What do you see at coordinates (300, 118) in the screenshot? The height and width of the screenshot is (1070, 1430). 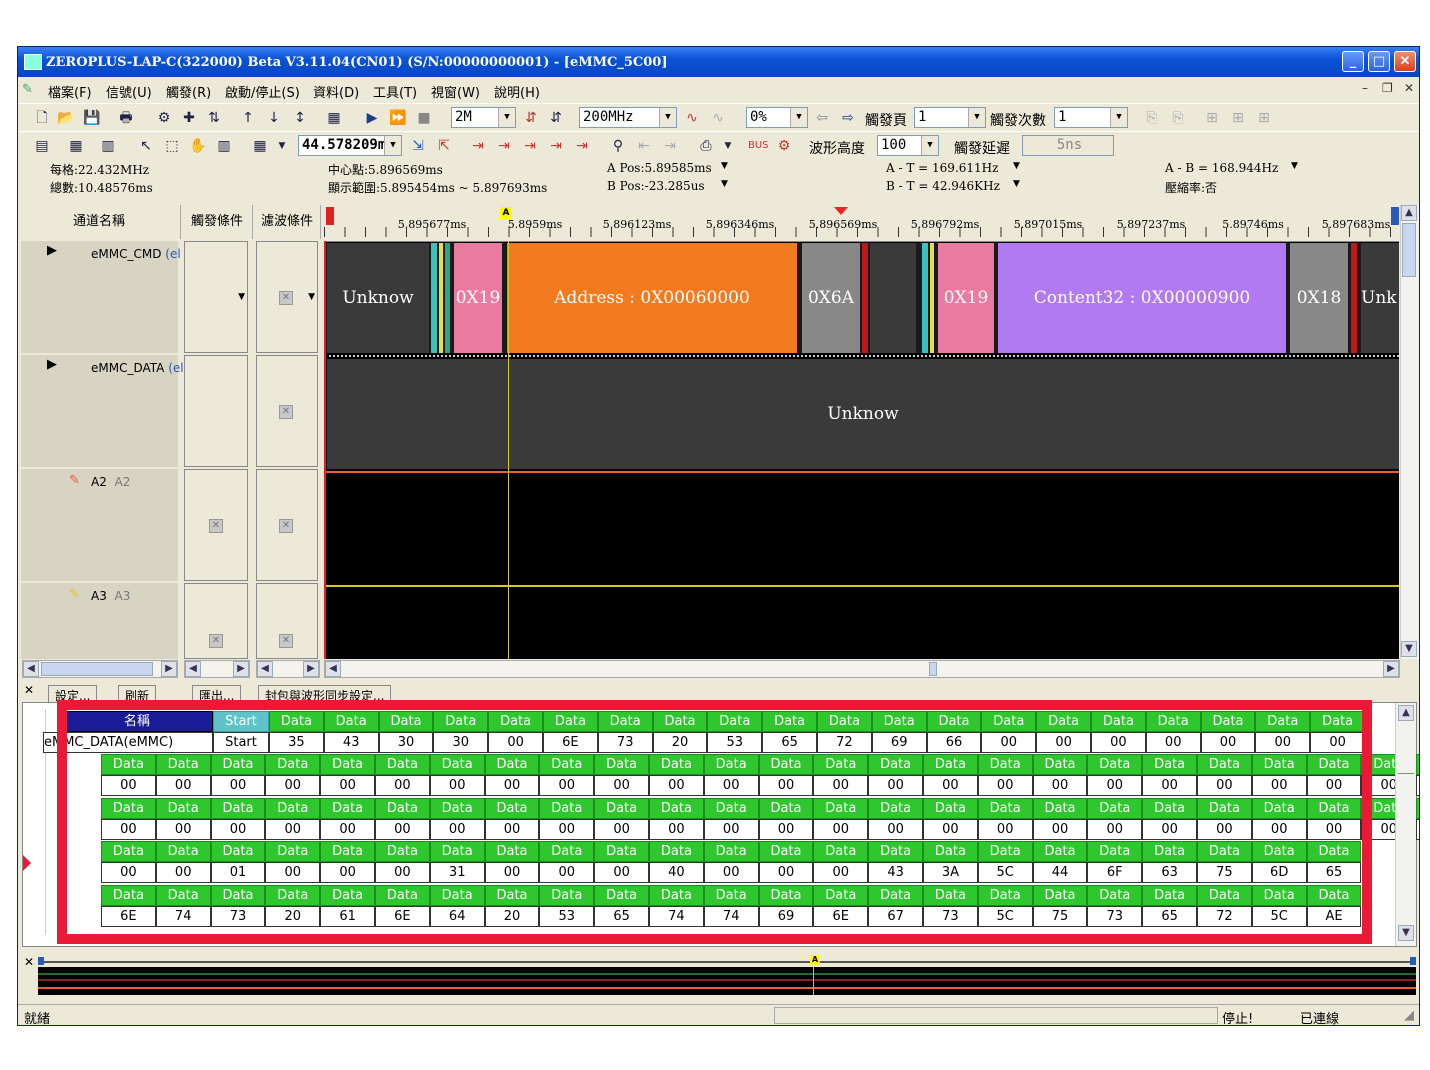 I see `edge-both-icon: ↕` at bounding box center [300, 118].